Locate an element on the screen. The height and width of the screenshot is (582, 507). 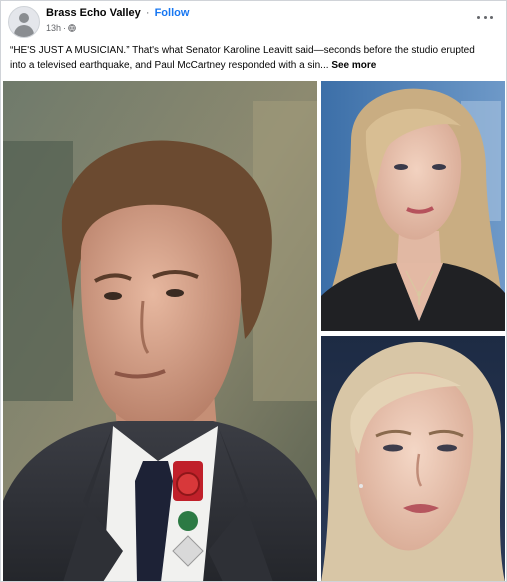
more-horizontal-icon is located at coordinates (485, 17).